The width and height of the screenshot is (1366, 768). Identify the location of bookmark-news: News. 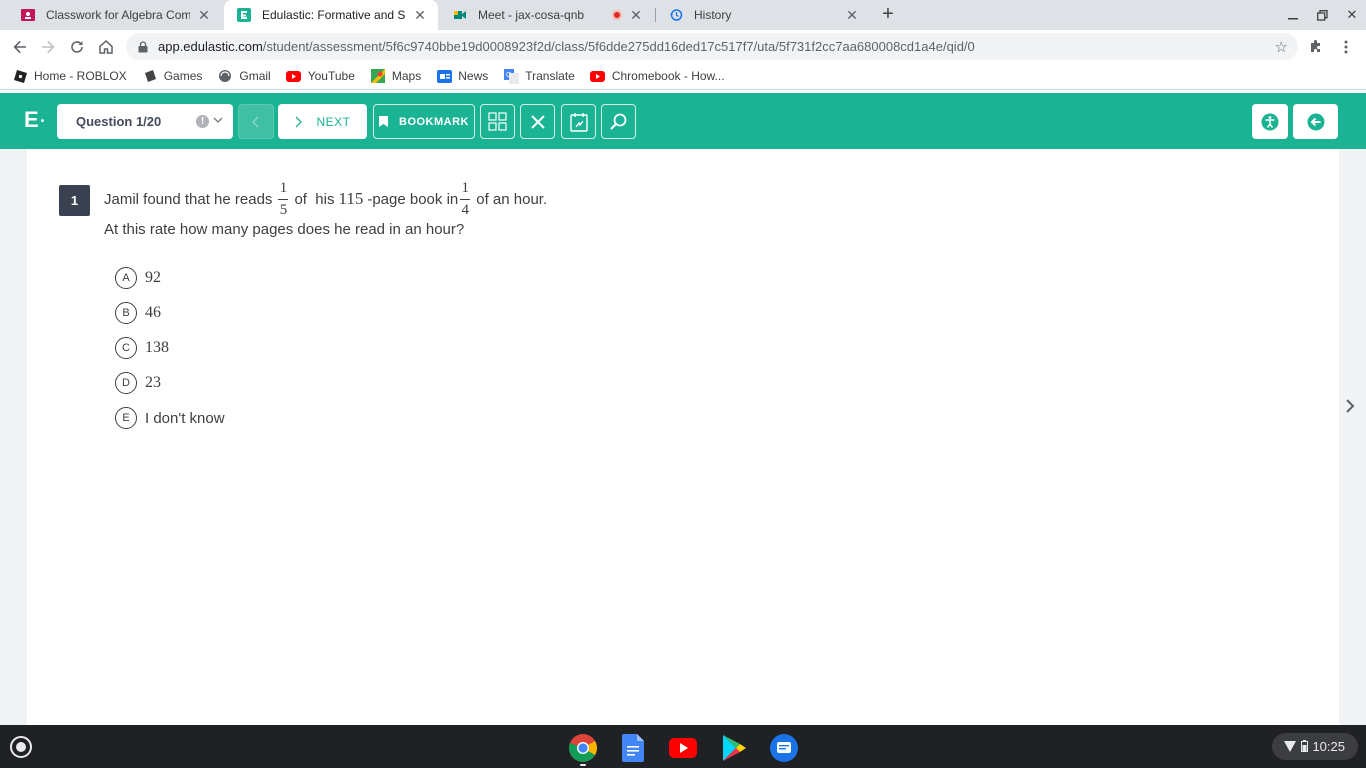
(462, 76).